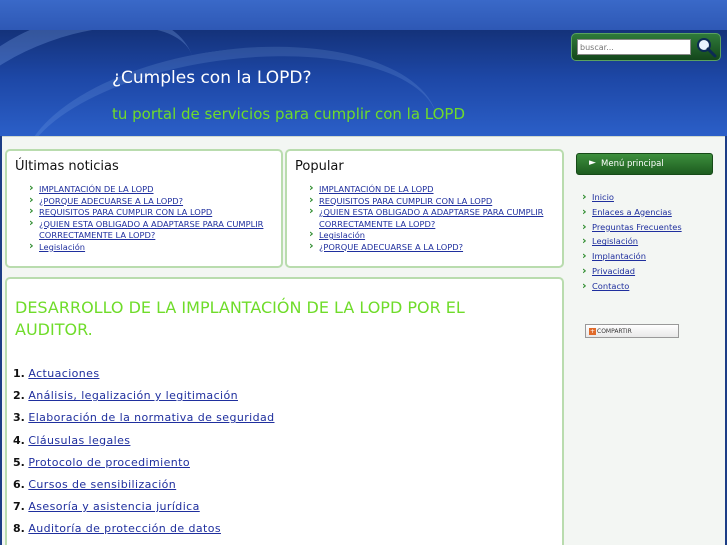 This screenshot has width=727, height=545. I want to click on popular-link: IMPLANTACIÓN DE LA LOPD, so click(376, 189).